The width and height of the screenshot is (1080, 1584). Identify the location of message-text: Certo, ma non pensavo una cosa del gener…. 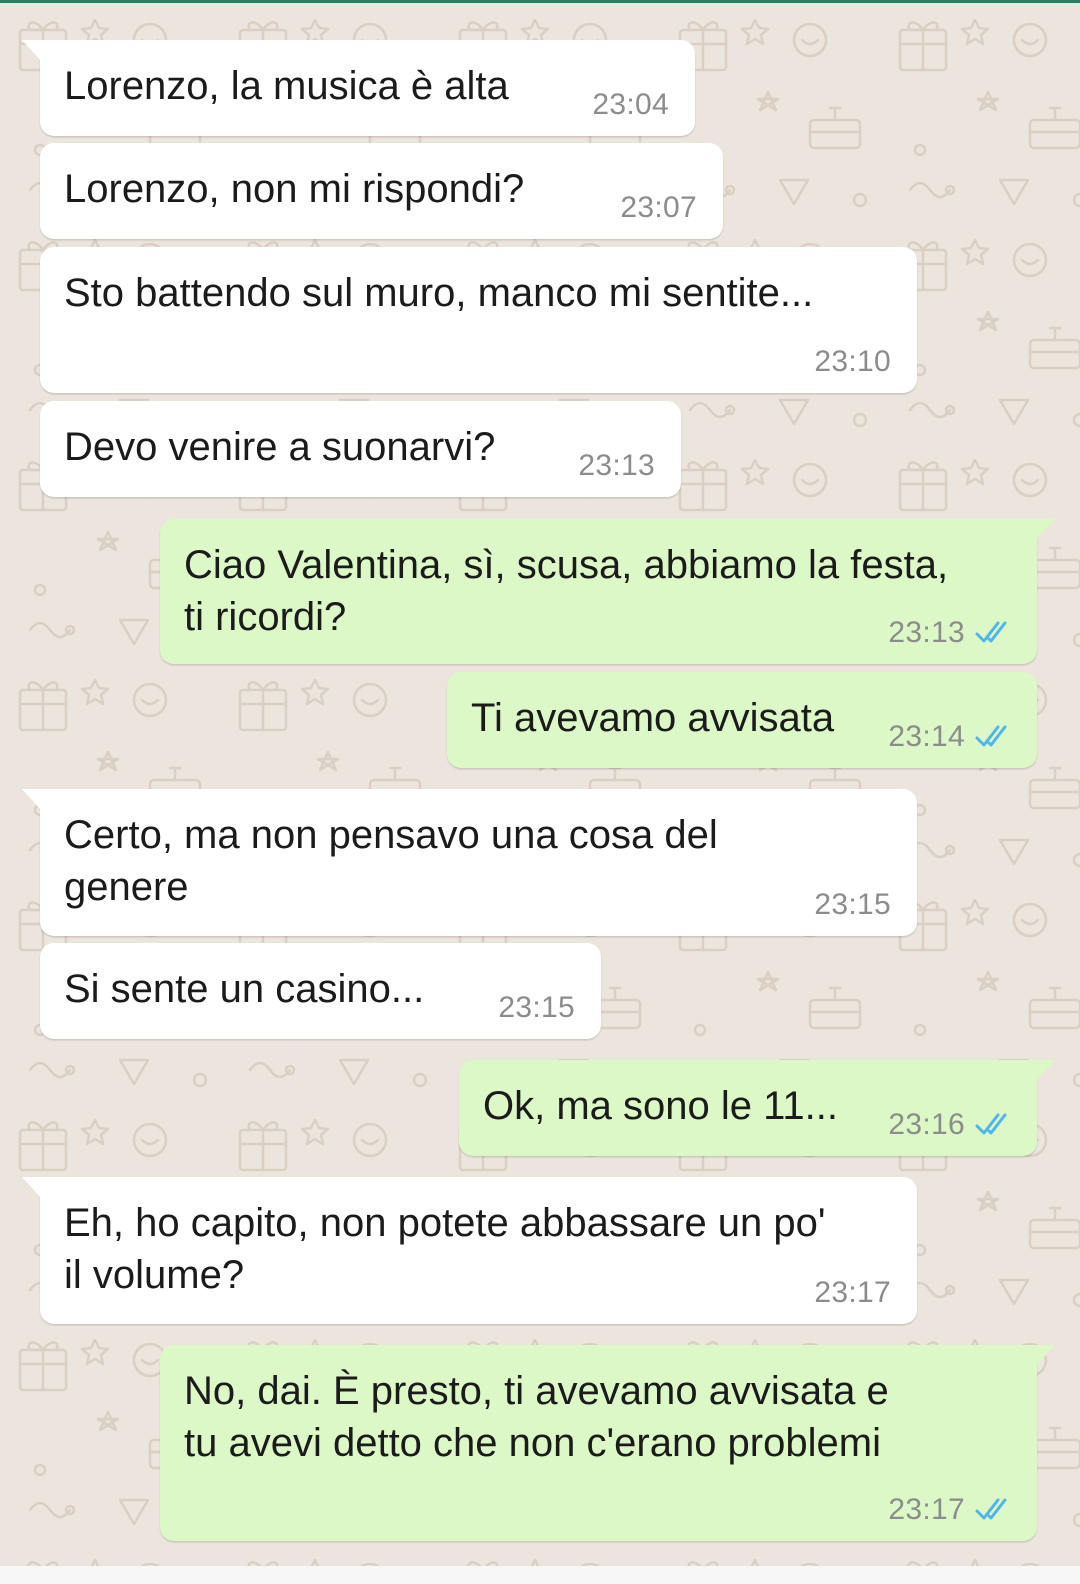
(391, 861).